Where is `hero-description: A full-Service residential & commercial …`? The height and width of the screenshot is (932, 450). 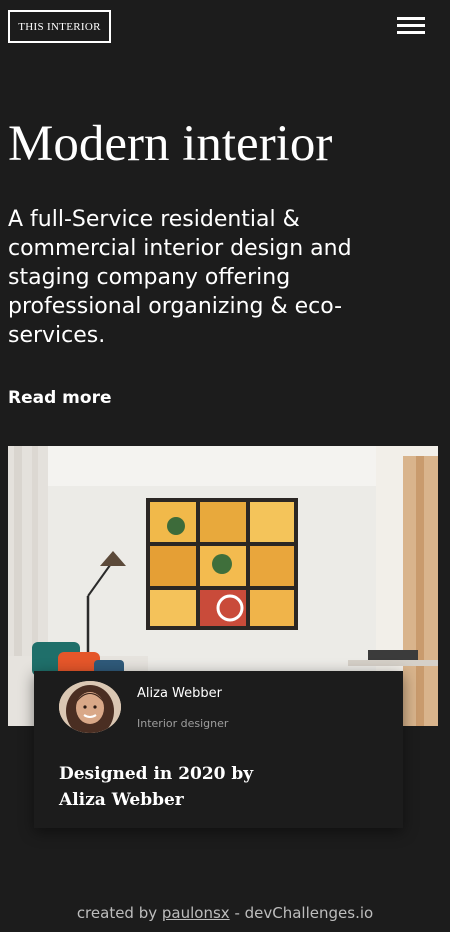
hero-description: A full-Service residential & commercial … is located at coordinates (180, 277).